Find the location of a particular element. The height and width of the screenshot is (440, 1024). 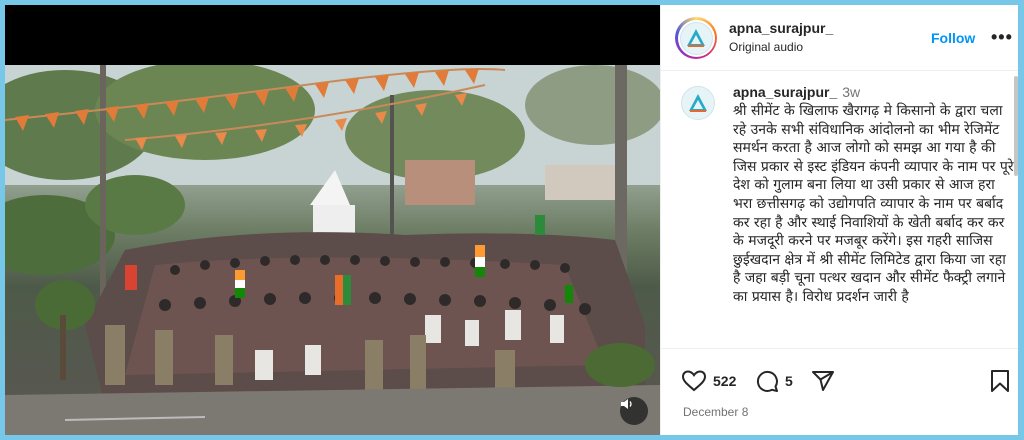

like-count: 522 is located at coordinates (724, 381).